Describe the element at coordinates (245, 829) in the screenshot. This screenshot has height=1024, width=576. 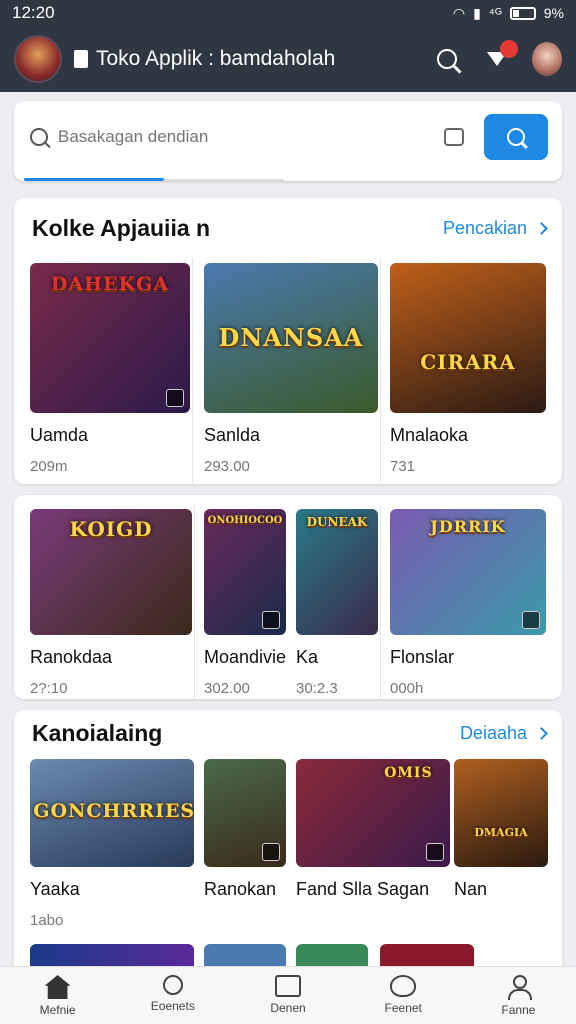
I see `app-card: Ranokan` at that location.